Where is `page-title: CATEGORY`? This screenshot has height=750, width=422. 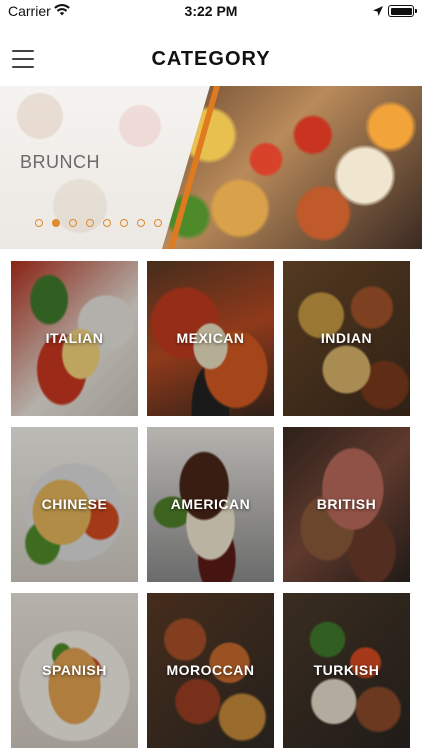
page-title: CATEGORY is located at coordinates (211, 59).